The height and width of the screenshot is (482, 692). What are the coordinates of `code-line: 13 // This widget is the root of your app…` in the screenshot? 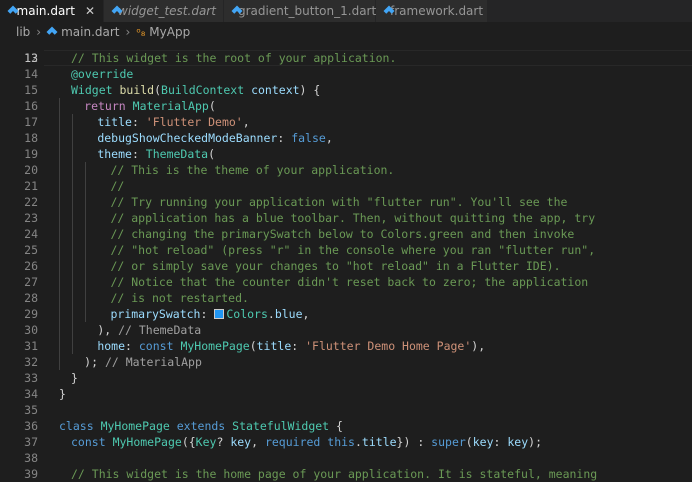 It's located at (346, 58).